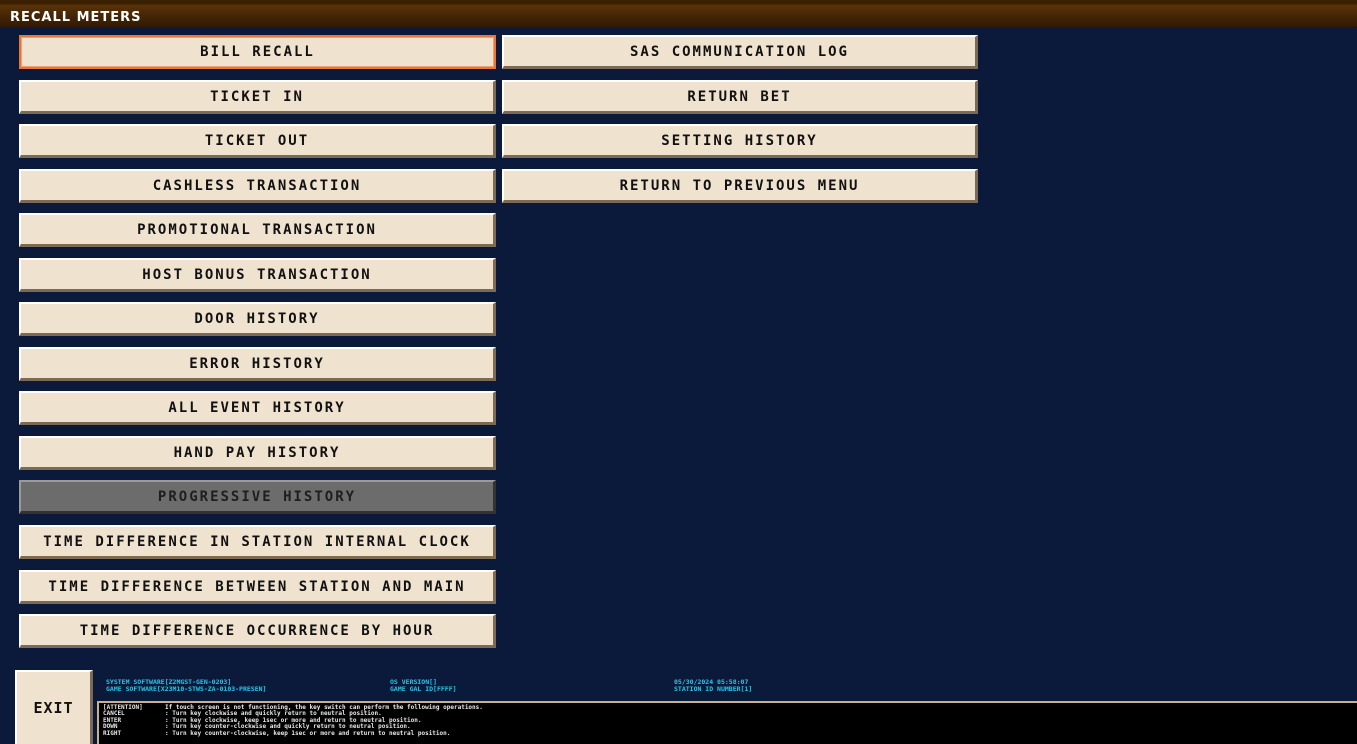 Image resolution: width=1357 pixels, height=744 pixels. Describe the element at coordinates (257, 186) in the screenshot. I see `cashless-transaction-button: CASHLESS TRANSACTION` at that location.